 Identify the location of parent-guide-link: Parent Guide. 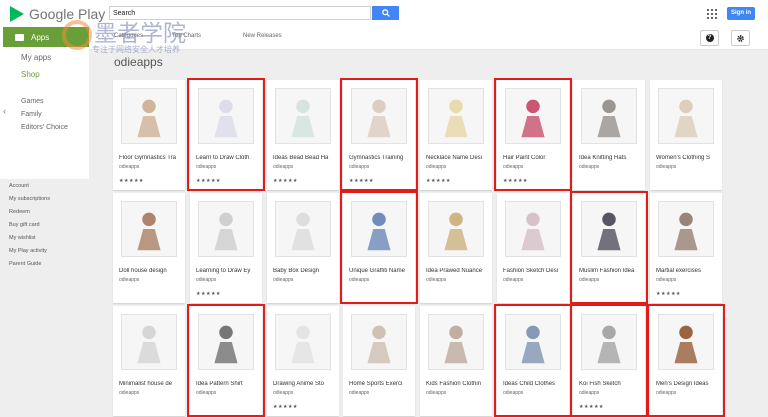
(25, 264).